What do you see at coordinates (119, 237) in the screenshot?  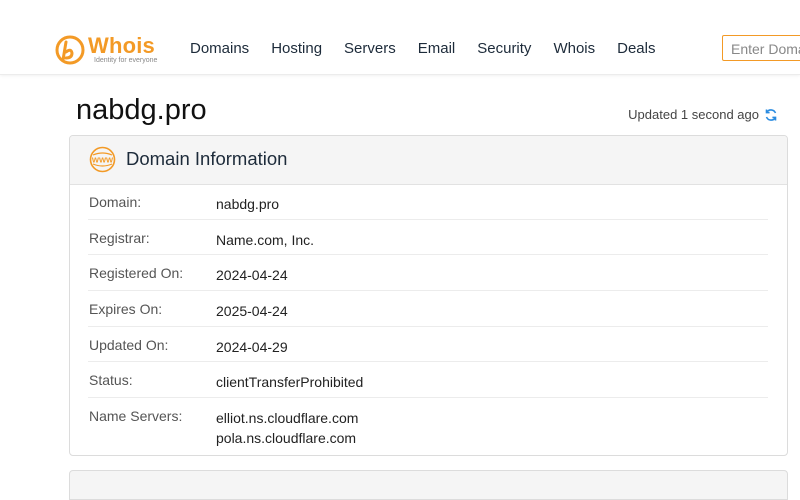 I see `row-label: Registrar:` at bounding box center [119, 237].